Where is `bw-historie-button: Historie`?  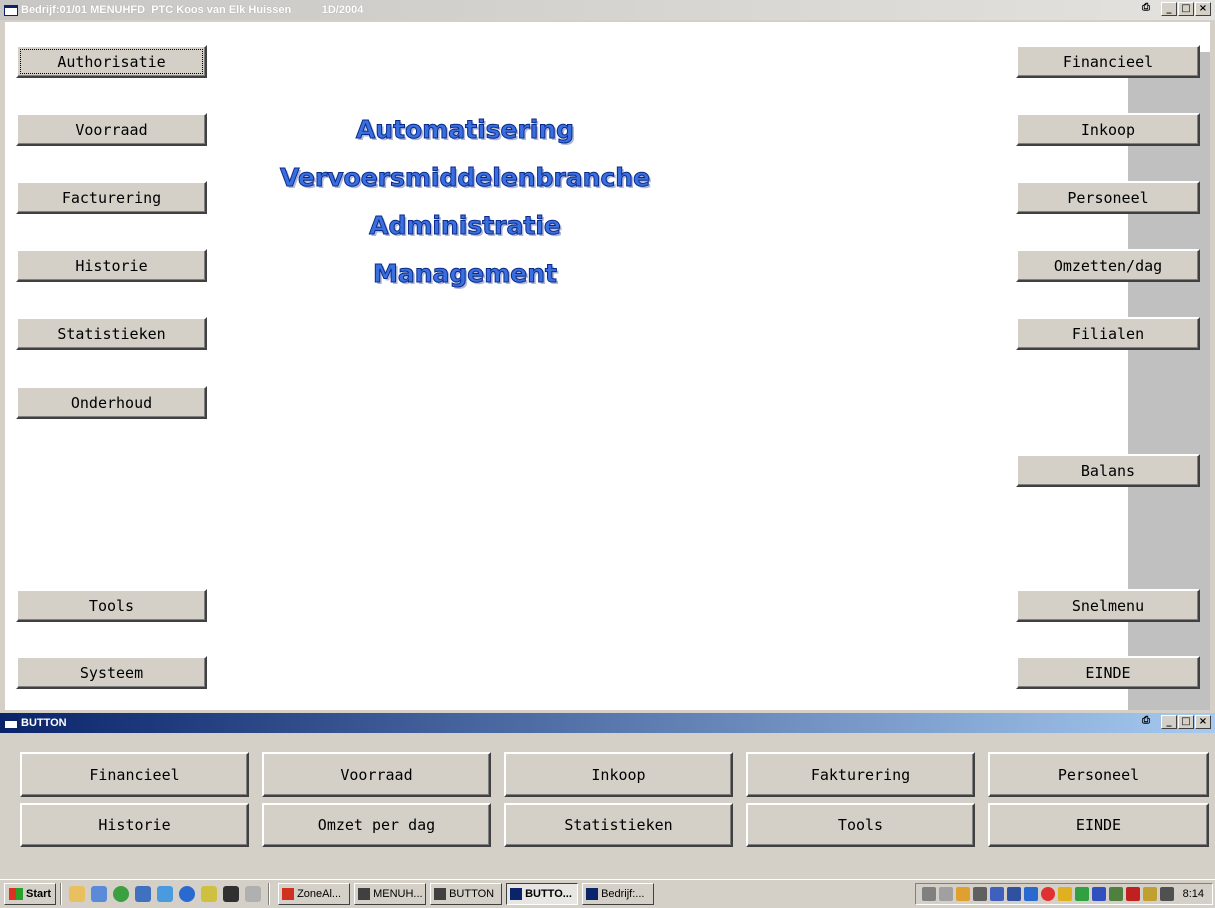
bw-historie-button: Historie is located at coordinates (134, 825).